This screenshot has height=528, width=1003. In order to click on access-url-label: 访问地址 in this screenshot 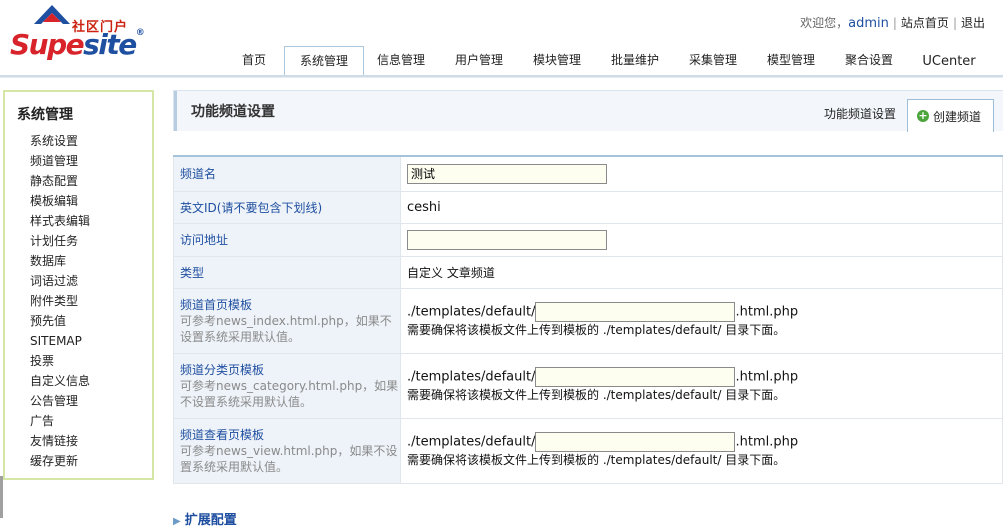, I will do `click(287, 239)`.